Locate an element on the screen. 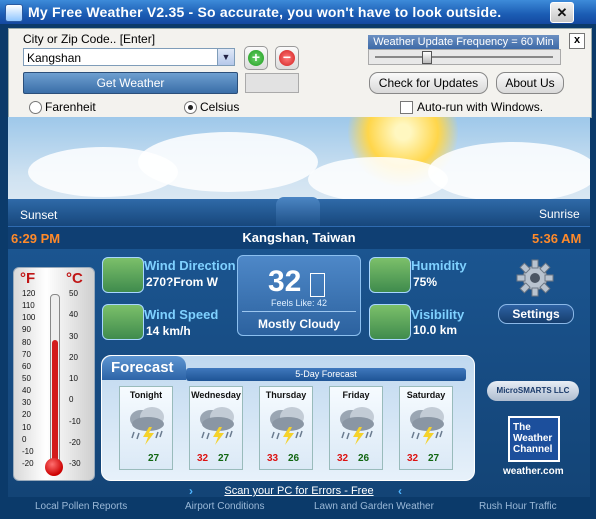  wind-direction-value: 270?From W is located at coordinates (182, 282).